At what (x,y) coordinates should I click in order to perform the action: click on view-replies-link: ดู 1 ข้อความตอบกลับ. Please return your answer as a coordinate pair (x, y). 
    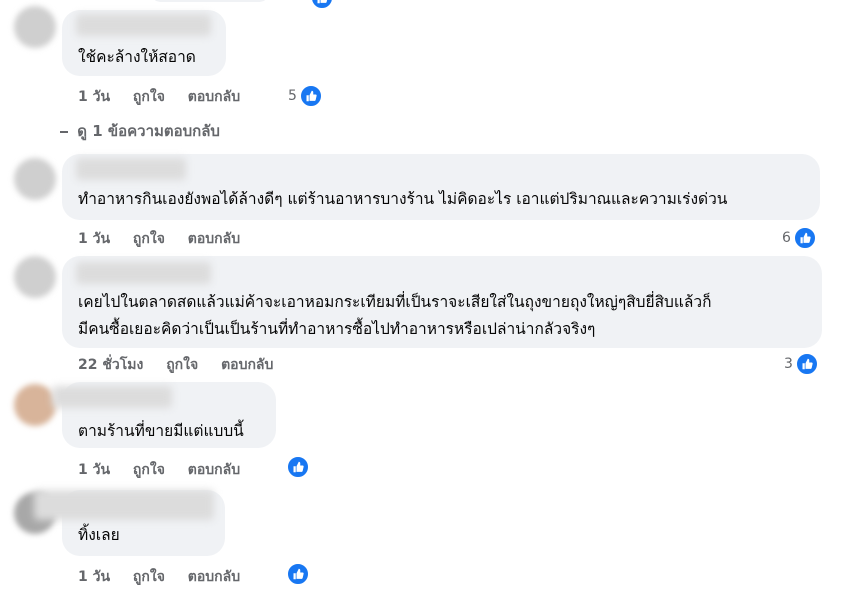
    Looking at the image, I should click on (140, 131).